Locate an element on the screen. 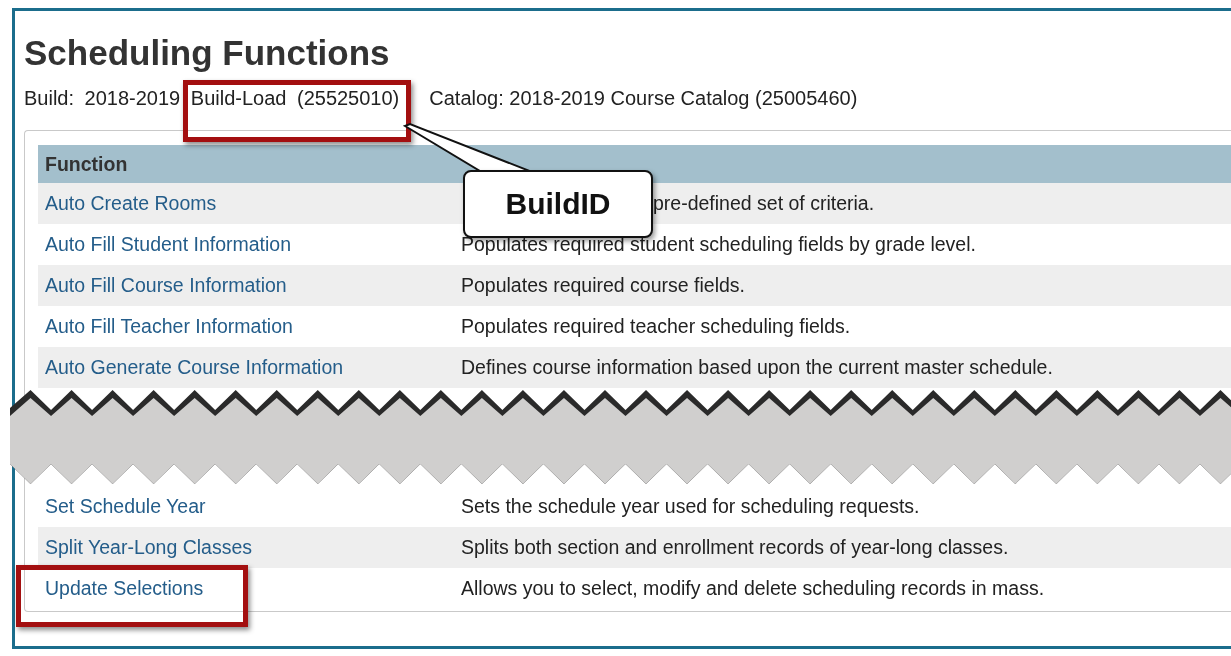 The image size is (1231, 656). function-description: Populates required course fields. is located at coordinates (603, 285).